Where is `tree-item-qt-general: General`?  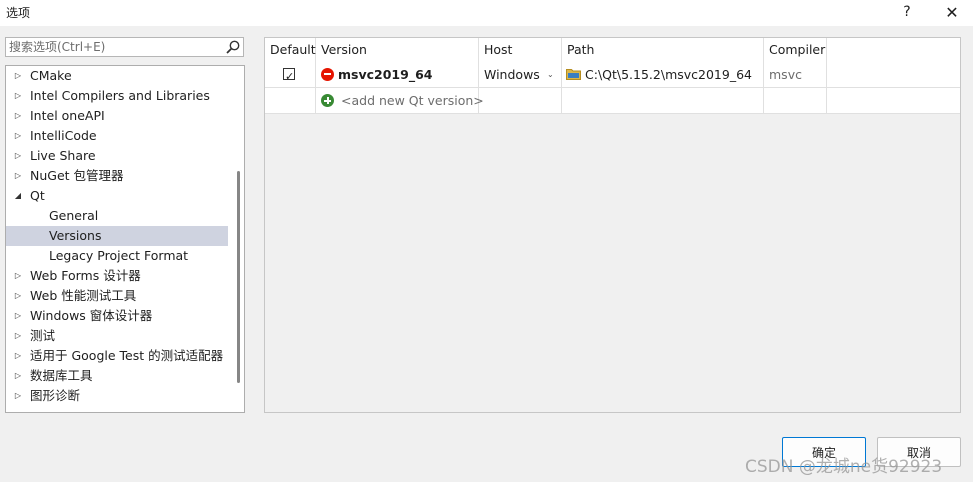
tree-item-qt-general: General is located at coordinates (117, 216).